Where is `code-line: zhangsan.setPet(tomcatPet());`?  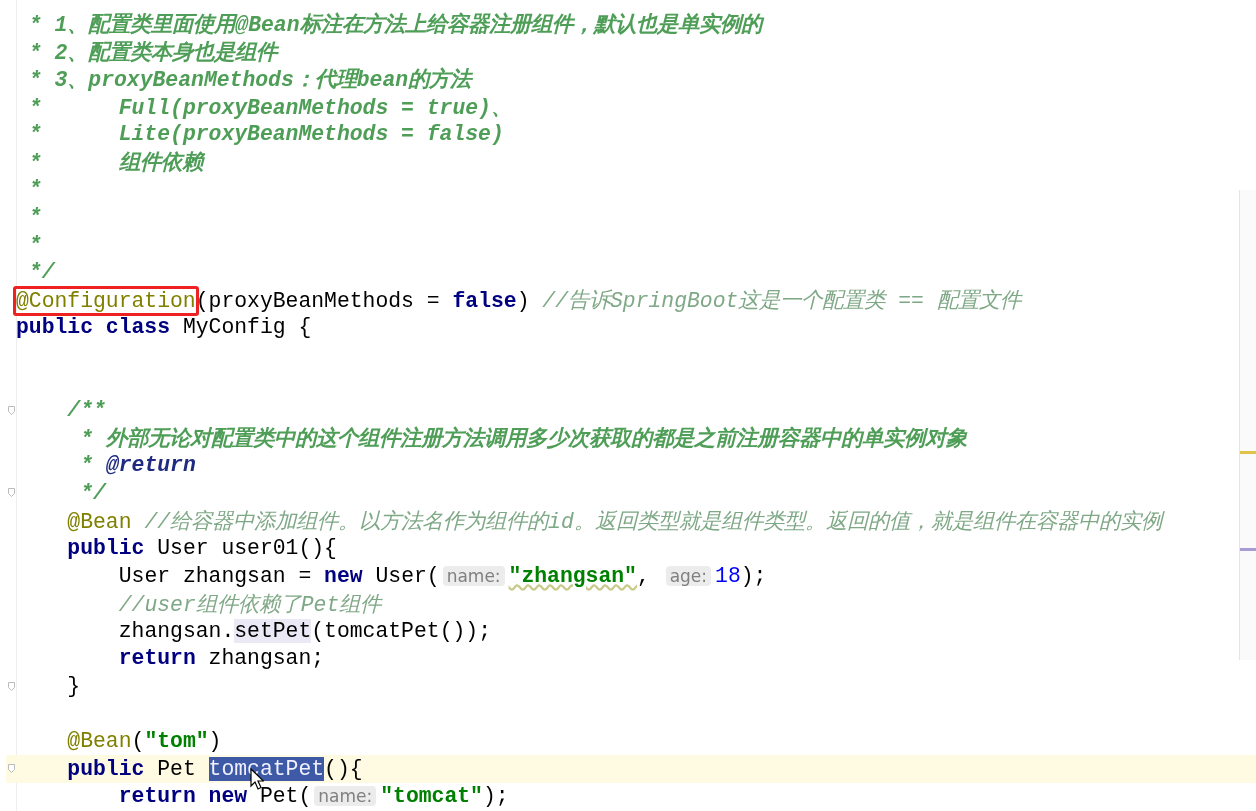
code-line: zhangsan.setPet(tomcatPet()); is located at coordinates (304, 630).